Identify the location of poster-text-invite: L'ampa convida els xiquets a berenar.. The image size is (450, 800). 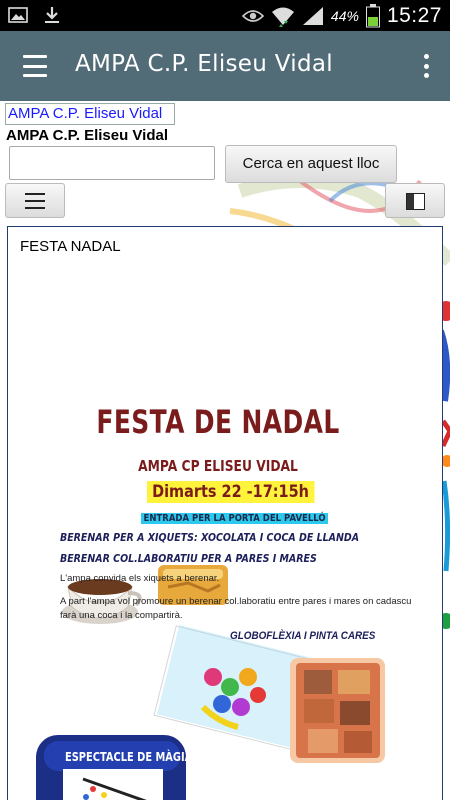
(140, 578).